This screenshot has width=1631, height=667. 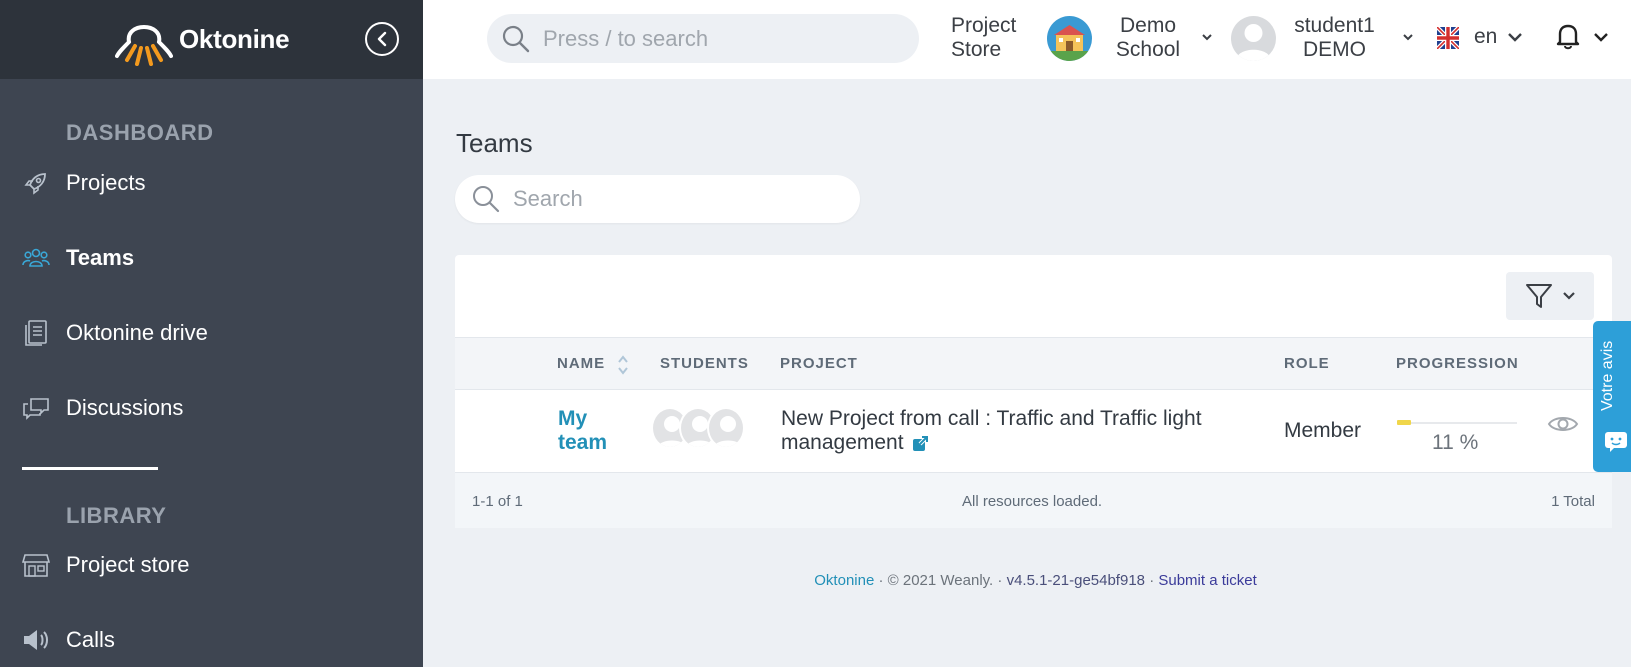 I want to click on user-menu: student1 DEMO, so click(x=1334, y=38).